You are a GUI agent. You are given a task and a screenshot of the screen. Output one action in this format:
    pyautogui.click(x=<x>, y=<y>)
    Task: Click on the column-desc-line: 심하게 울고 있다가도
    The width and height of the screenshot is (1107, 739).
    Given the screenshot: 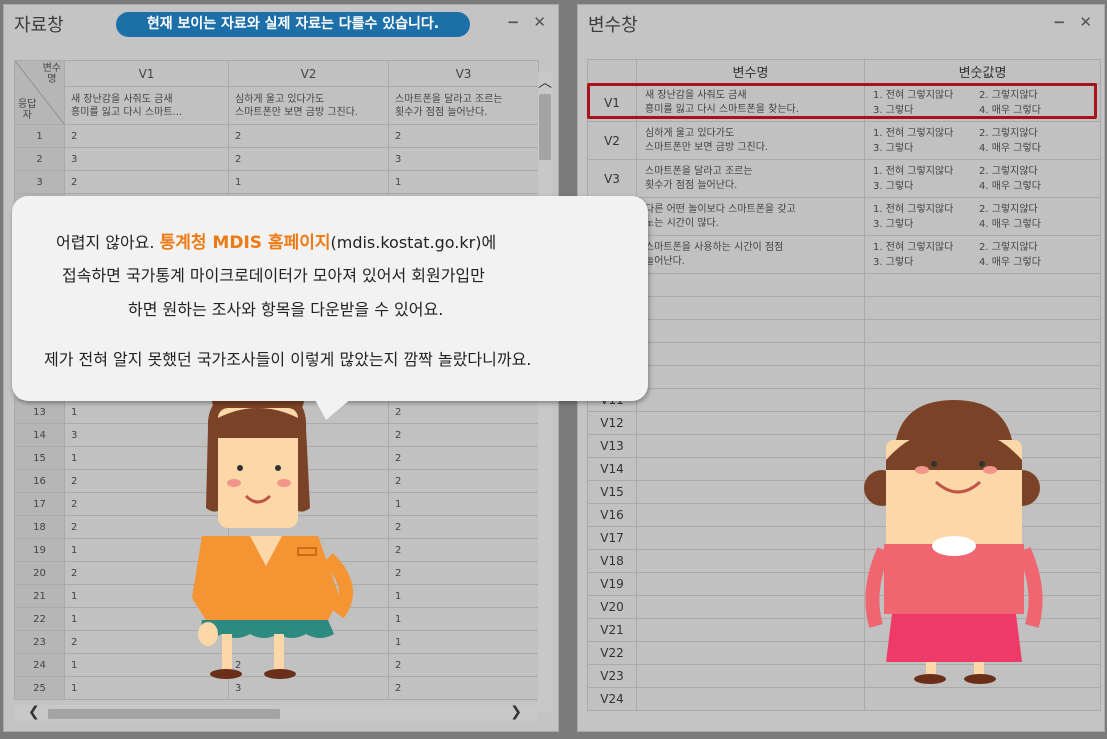 What is the action you would take?
    pyautogui.click(x=280, y=99)
    